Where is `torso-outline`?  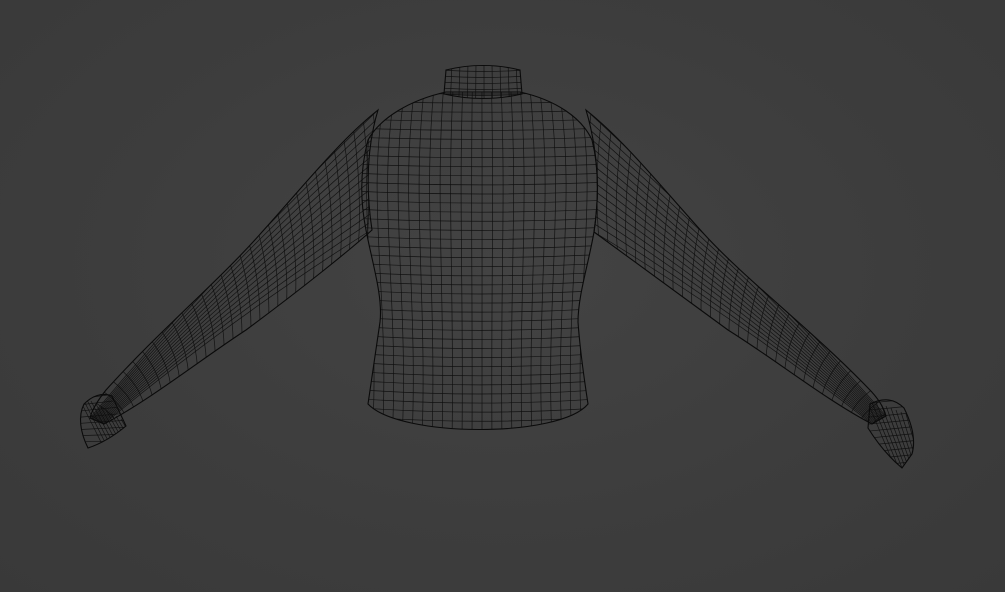
torso-outline is located at coordinates (480, 261).